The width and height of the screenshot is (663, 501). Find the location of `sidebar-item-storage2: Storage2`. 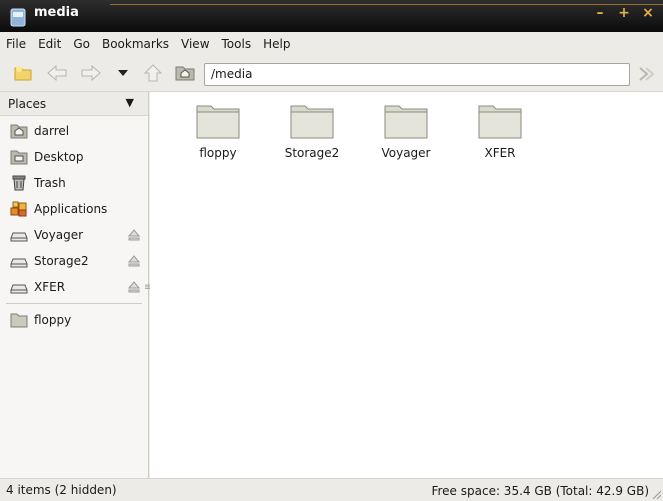

sidebar-item-storage2: Storage2 is located at coordinates (74, 261).